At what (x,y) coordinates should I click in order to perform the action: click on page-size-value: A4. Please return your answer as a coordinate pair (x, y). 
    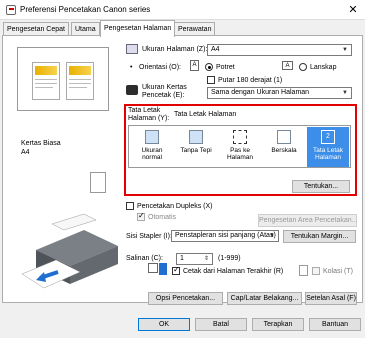
    Looking at the image, I should click on (215, 49).